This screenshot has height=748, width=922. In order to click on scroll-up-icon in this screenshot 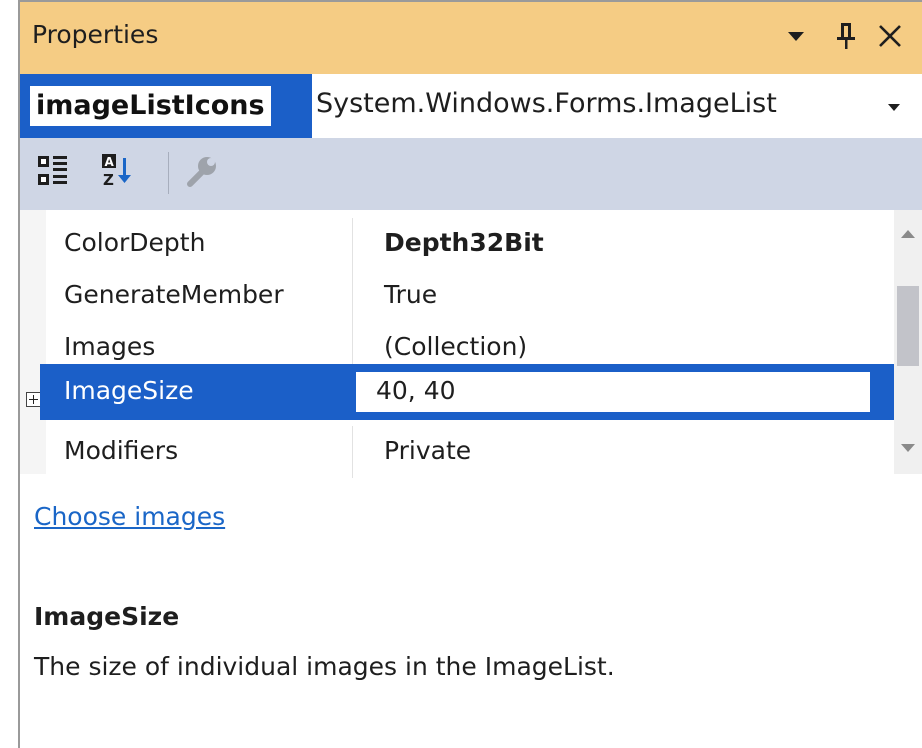, I will do `click(908, 234)`.